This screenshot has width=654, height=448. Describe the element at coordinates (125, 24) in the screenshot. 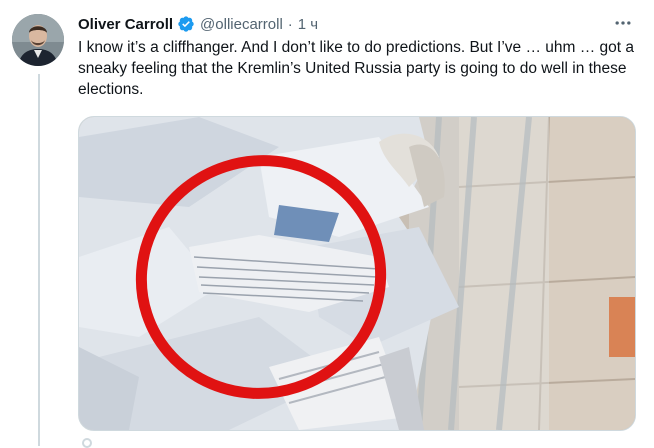

I see `author-name: Oliver Carroll` at that location.